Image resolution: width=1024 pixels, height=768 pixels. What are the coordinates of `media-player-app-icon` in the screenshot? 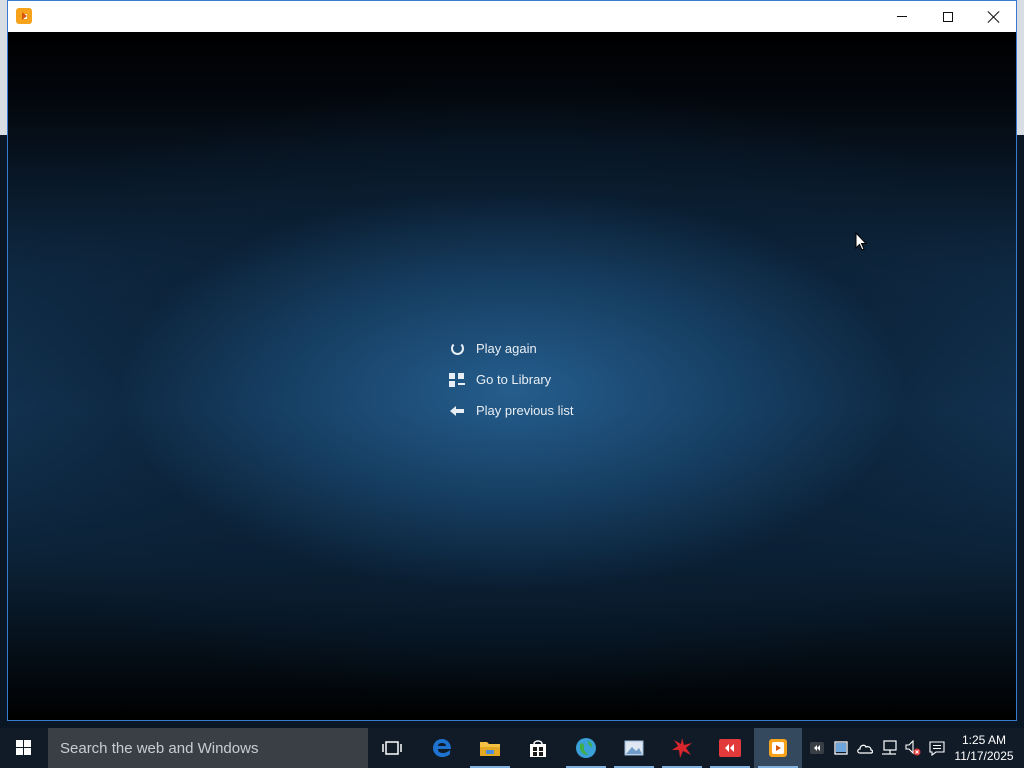 It's located at (24, 16).